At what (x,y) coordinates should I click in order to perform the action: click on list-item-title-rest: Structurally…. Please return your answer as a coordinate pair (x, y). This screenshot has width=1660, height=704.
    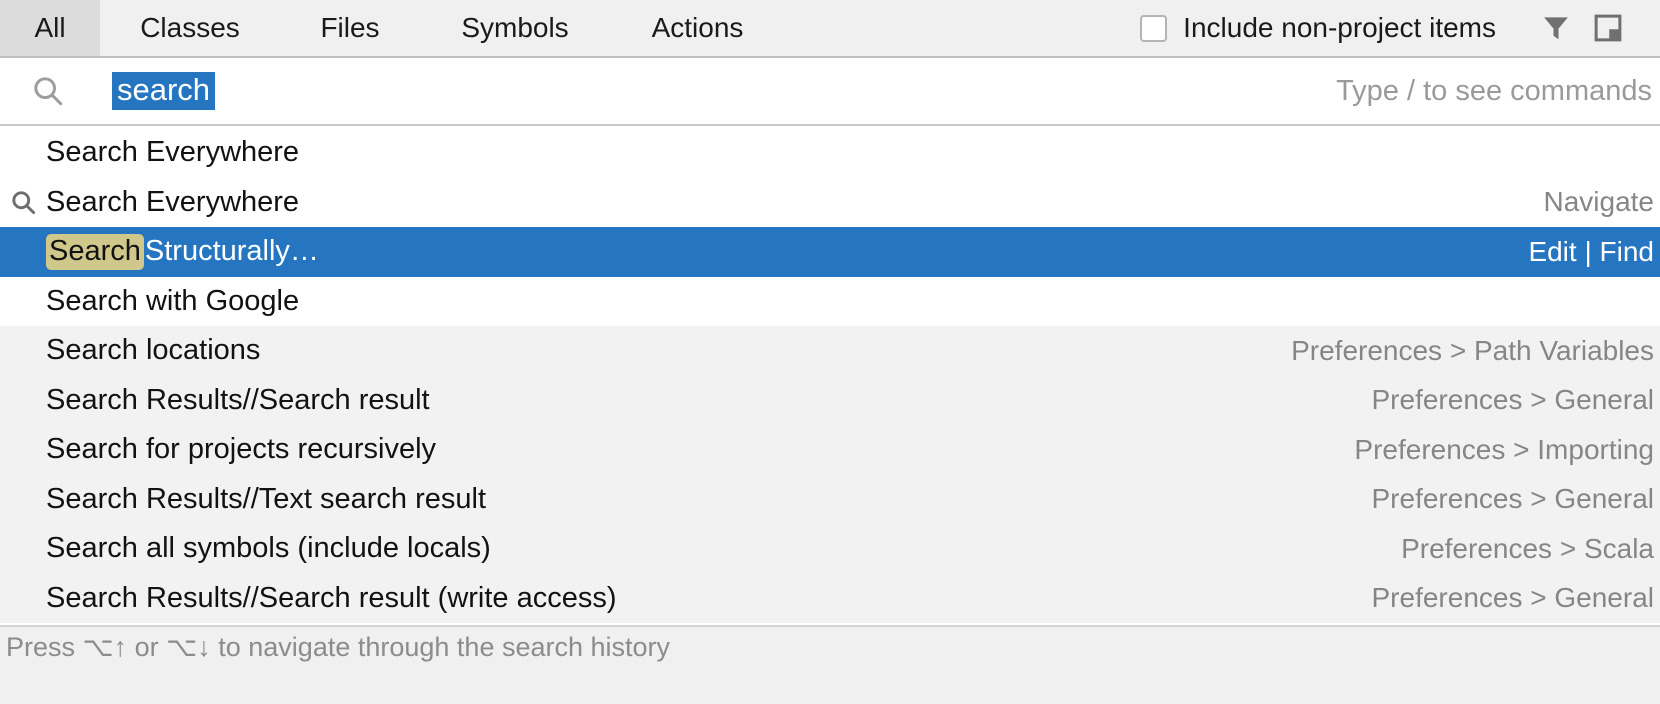
    Looking at the image, I should click on (231, 250).